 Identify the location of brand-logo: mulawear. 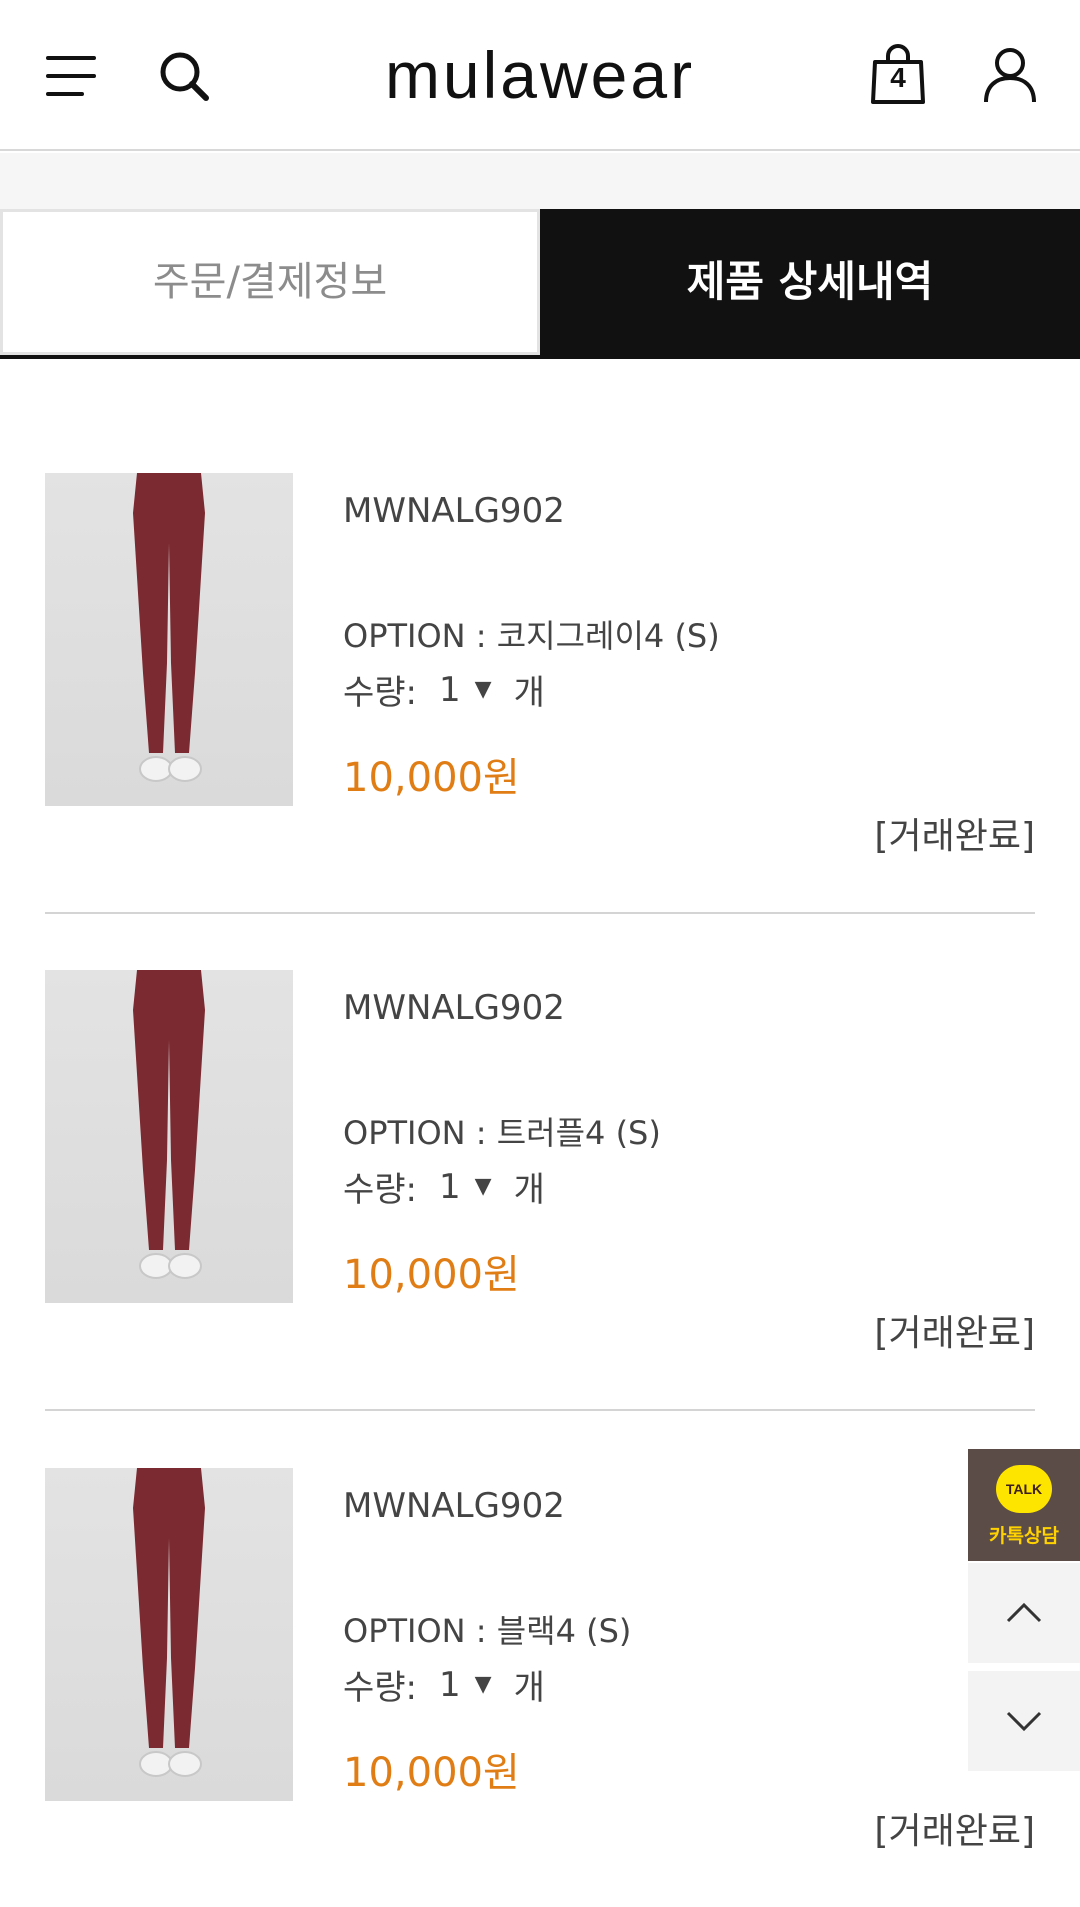
(540, 75).